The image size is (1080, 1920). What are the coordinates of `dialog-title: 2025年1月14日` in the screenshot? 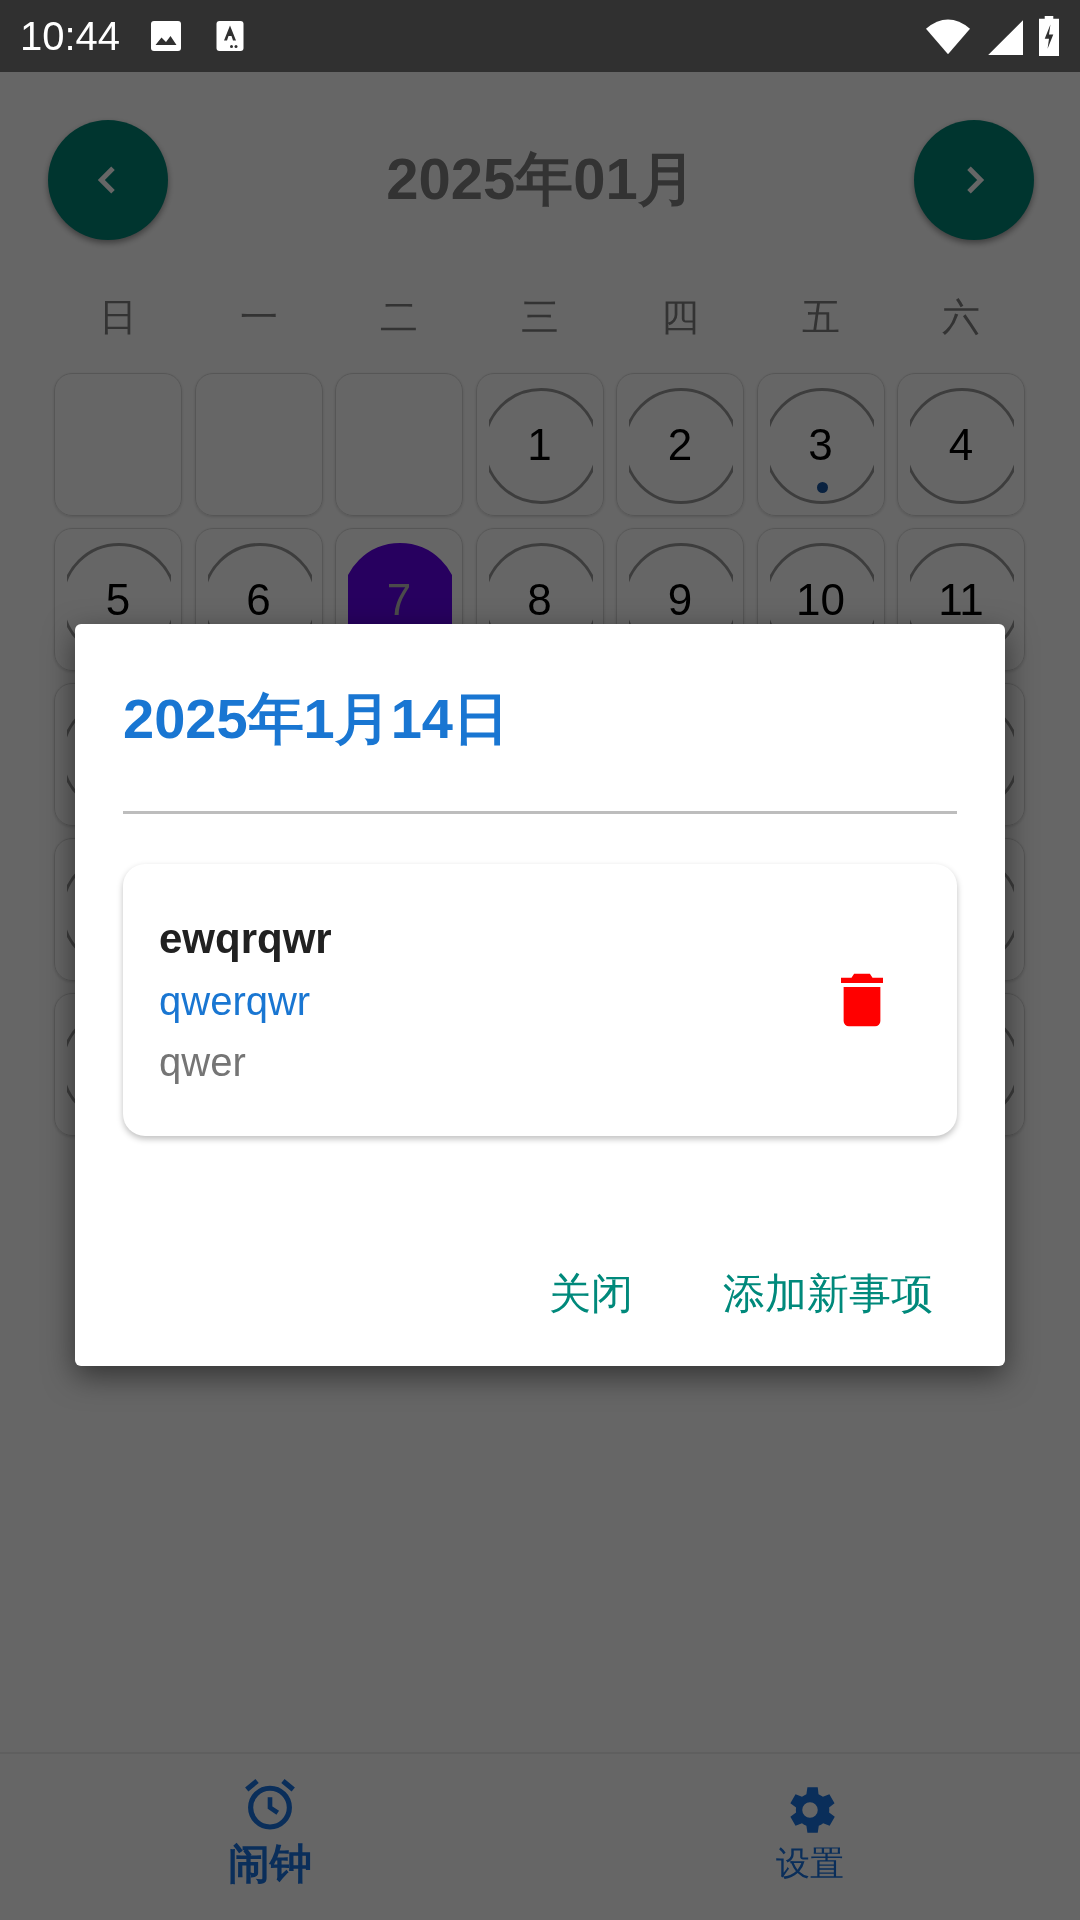 It's located at (316, 719).